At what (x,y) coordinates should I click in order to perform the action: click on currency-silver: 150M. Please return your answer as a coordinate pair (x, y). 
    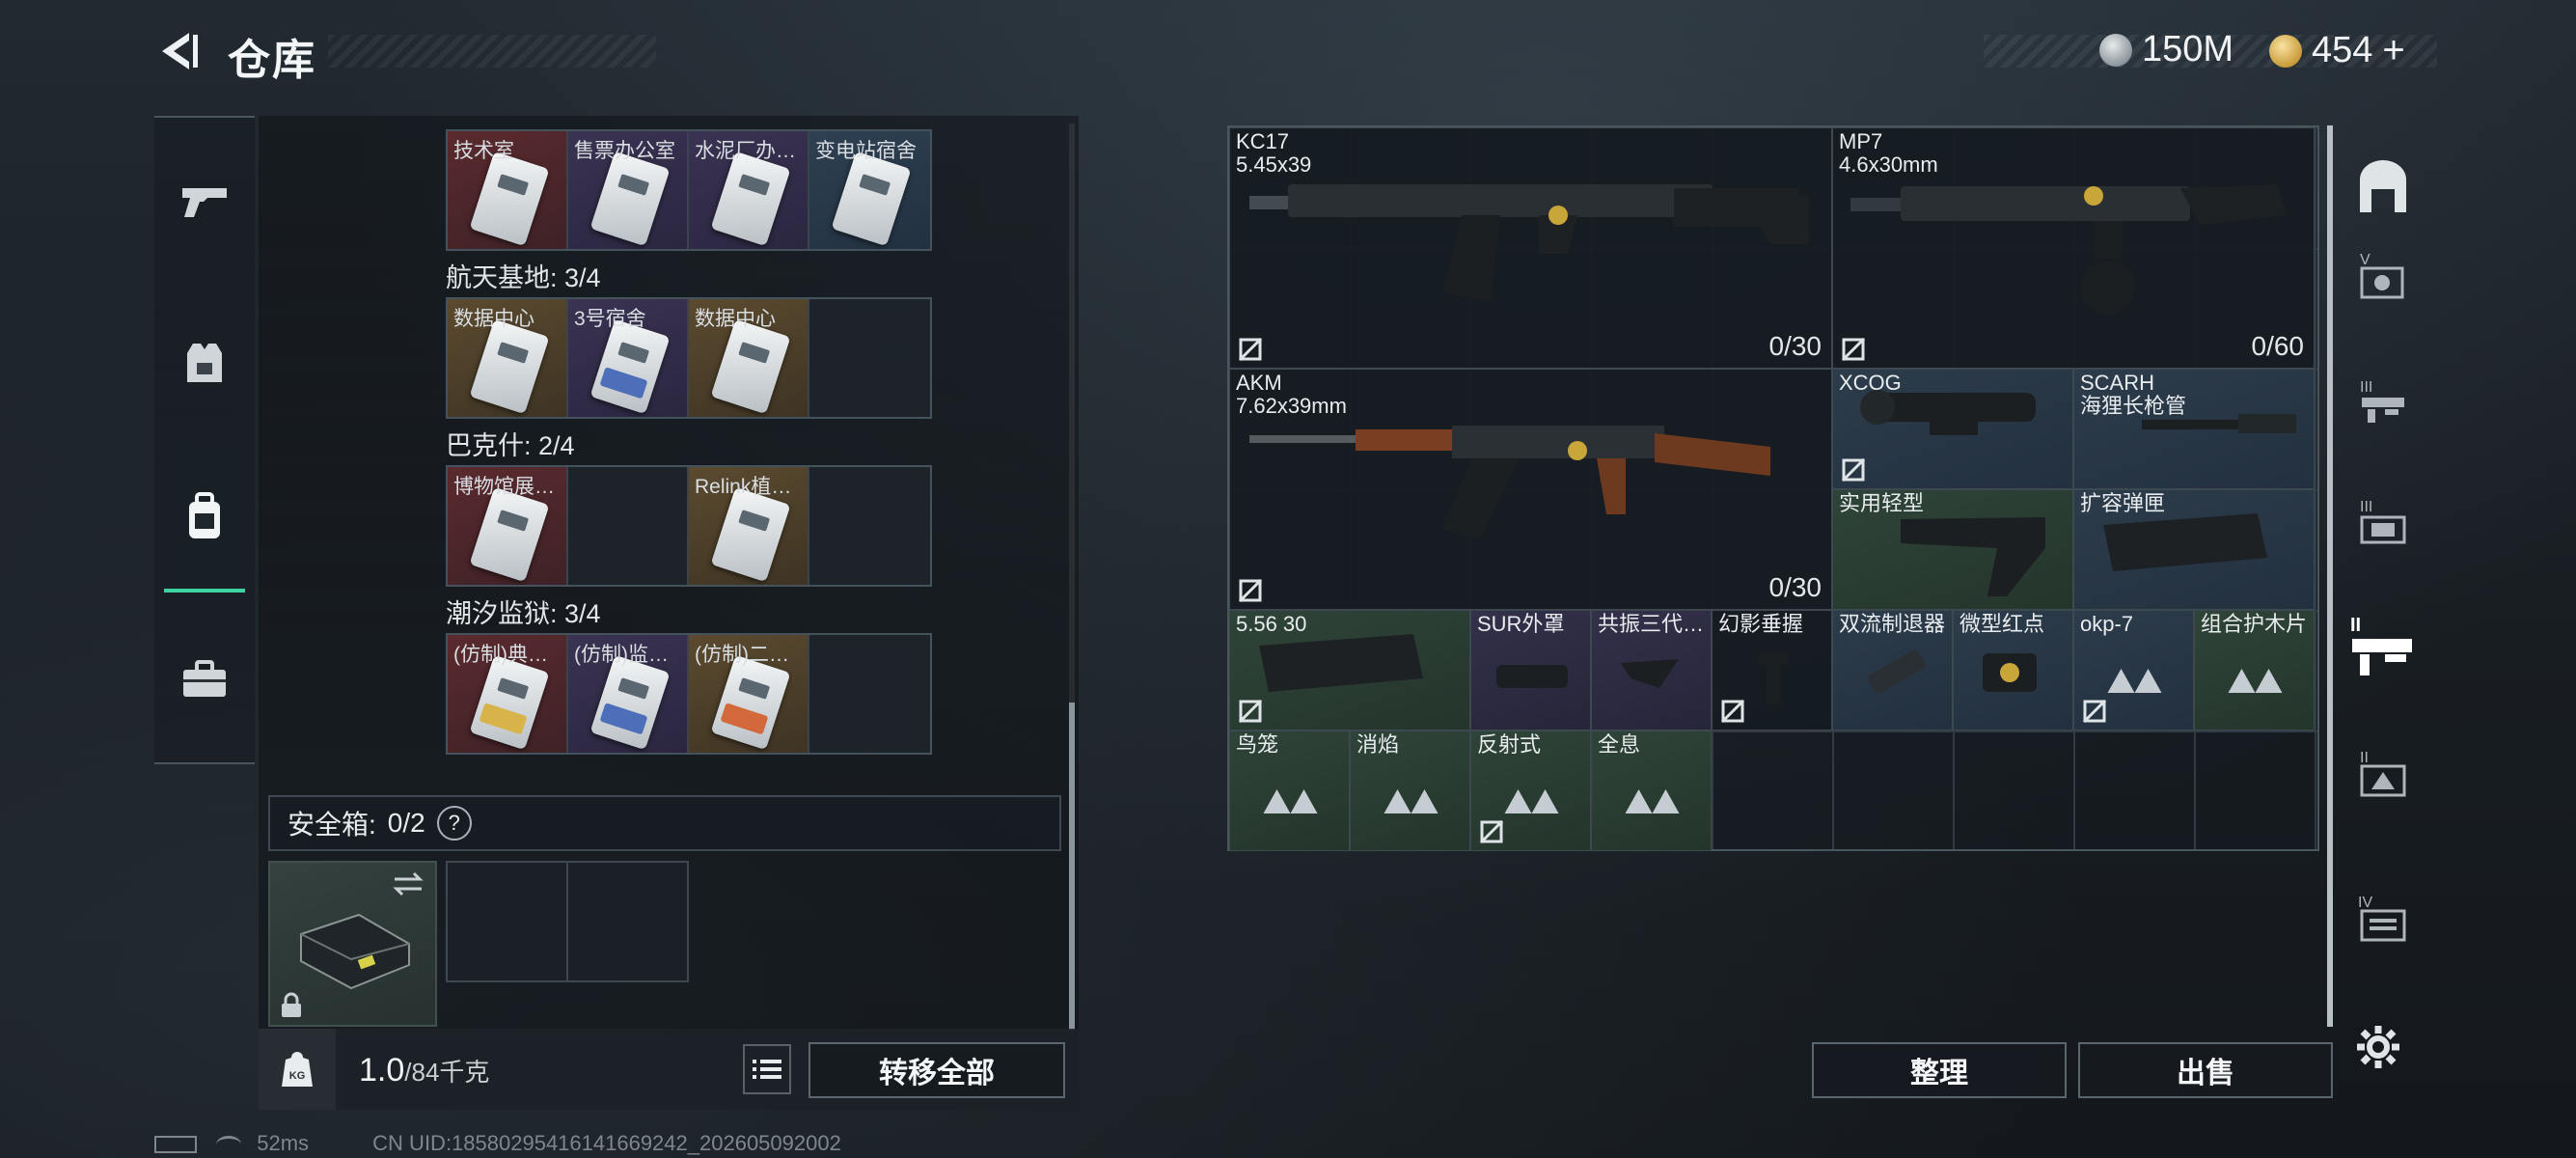
    Looking at the image, I should click on (2166, 49).